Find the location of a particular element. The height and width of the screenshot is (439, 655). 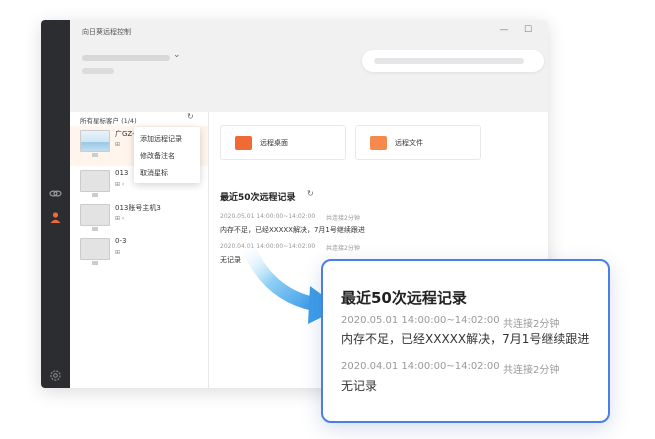

contacts-icon is located at coordinates (55, 217).